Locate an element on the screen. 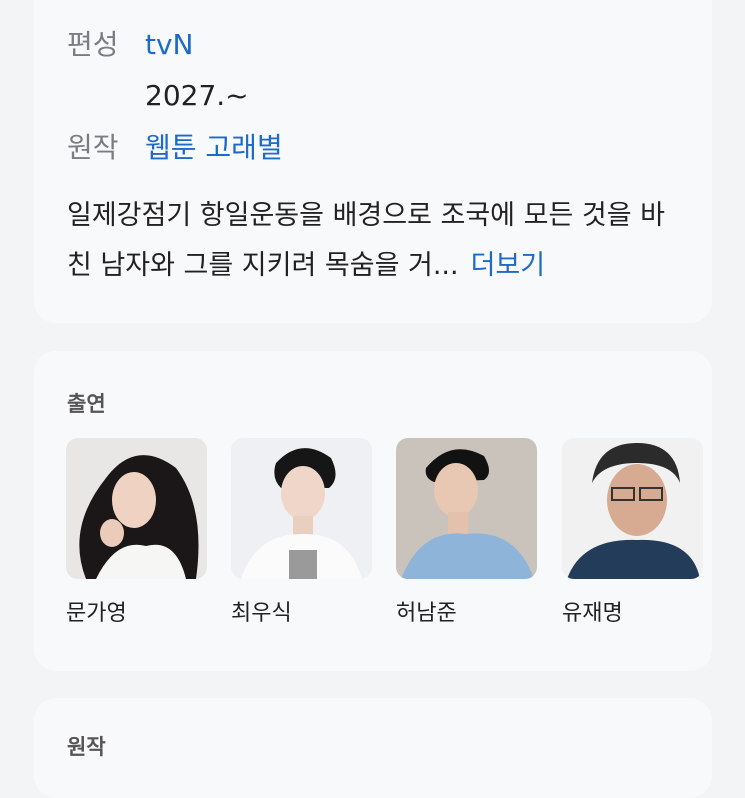  cast-member: 유재명 is located at coordinates (632, 532).